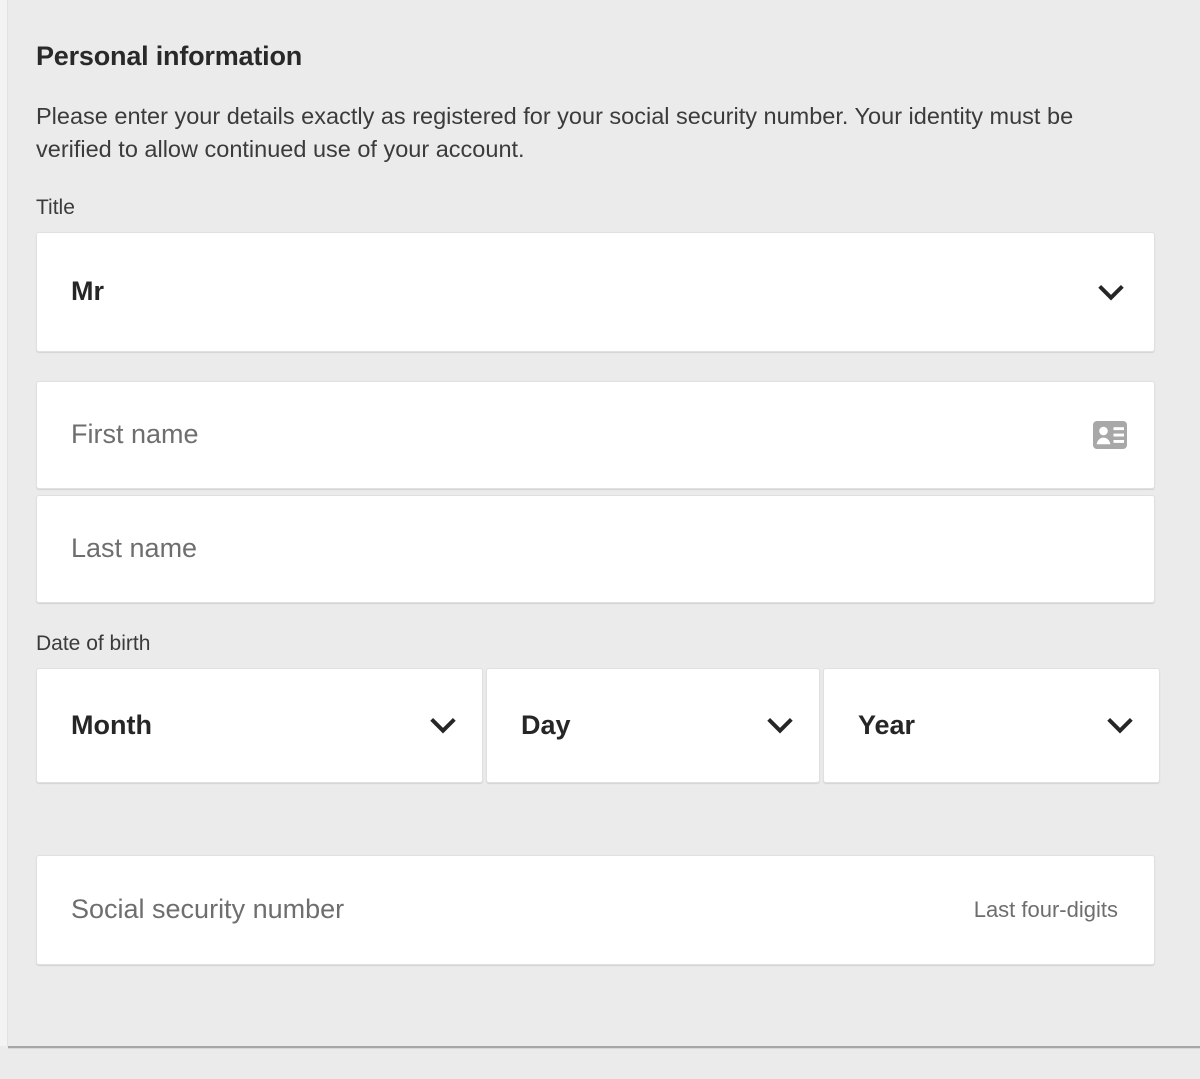 This screenshot has width=1200, height=1079. I want to click on first-name-field: First name, so click(595, 434).